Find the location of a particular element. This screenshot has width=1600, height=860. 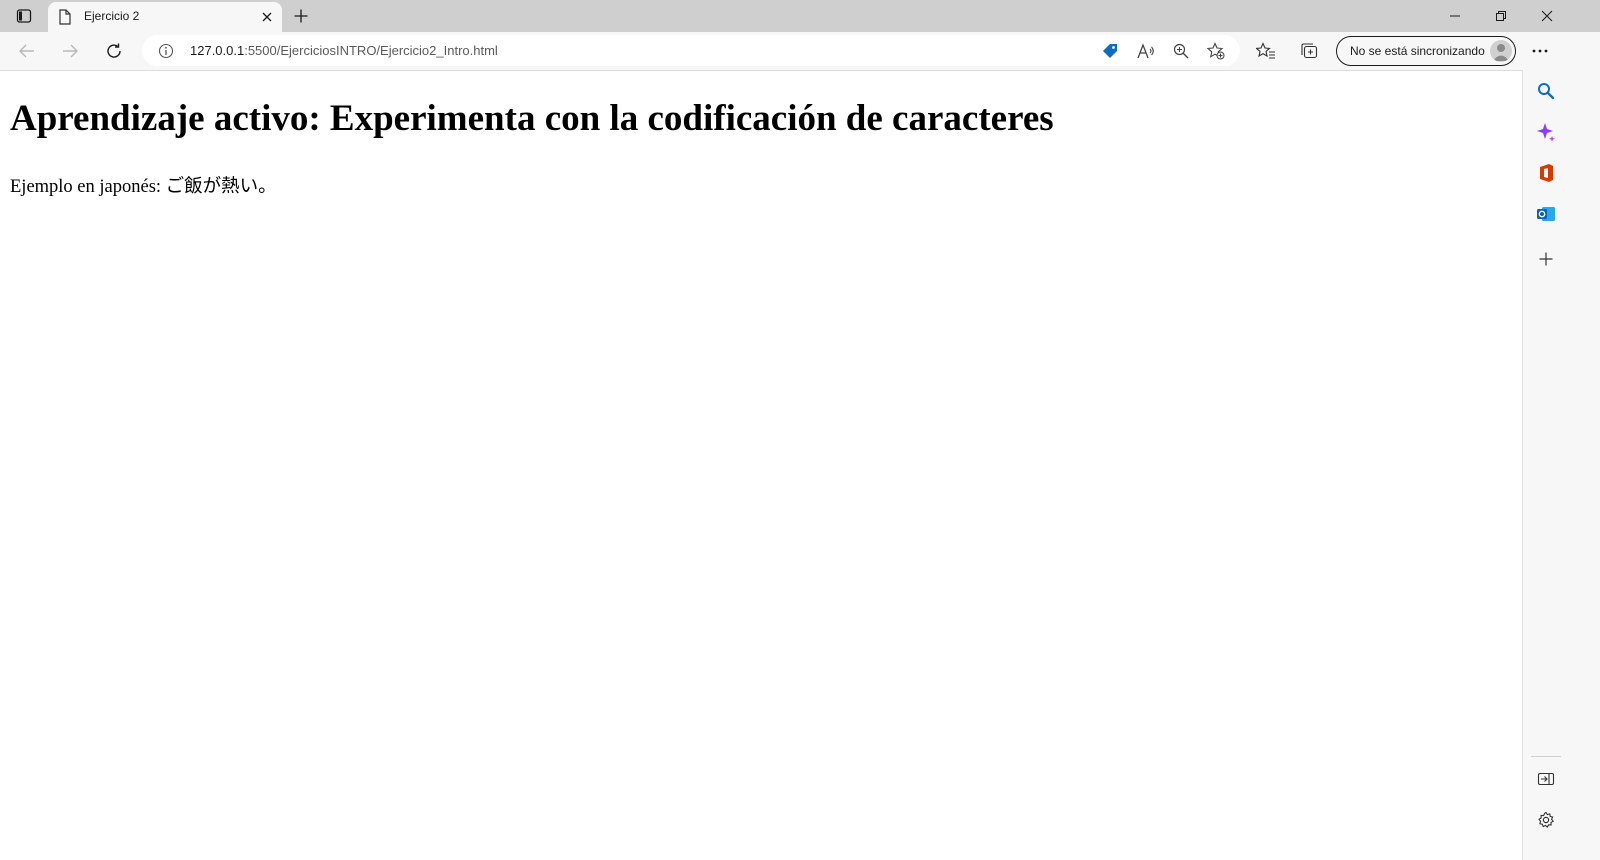

zoom-icon is located at coordinates (1181, 51).